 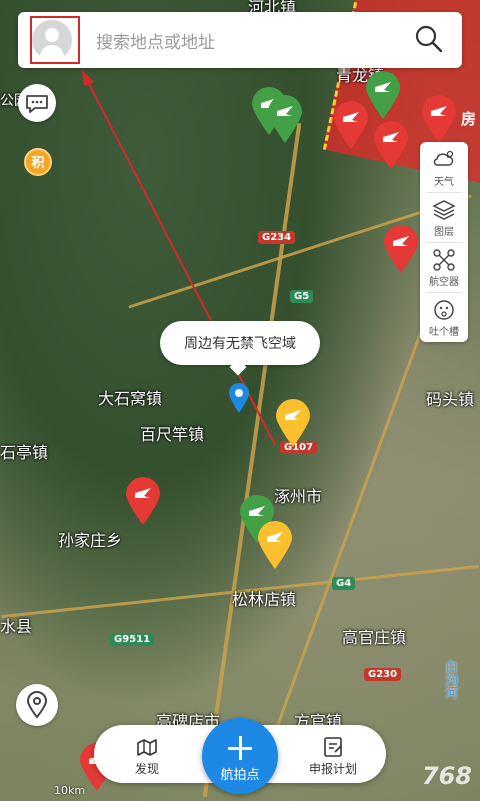 I want to click on nav-label: 发现, so click(x=146, y=769).